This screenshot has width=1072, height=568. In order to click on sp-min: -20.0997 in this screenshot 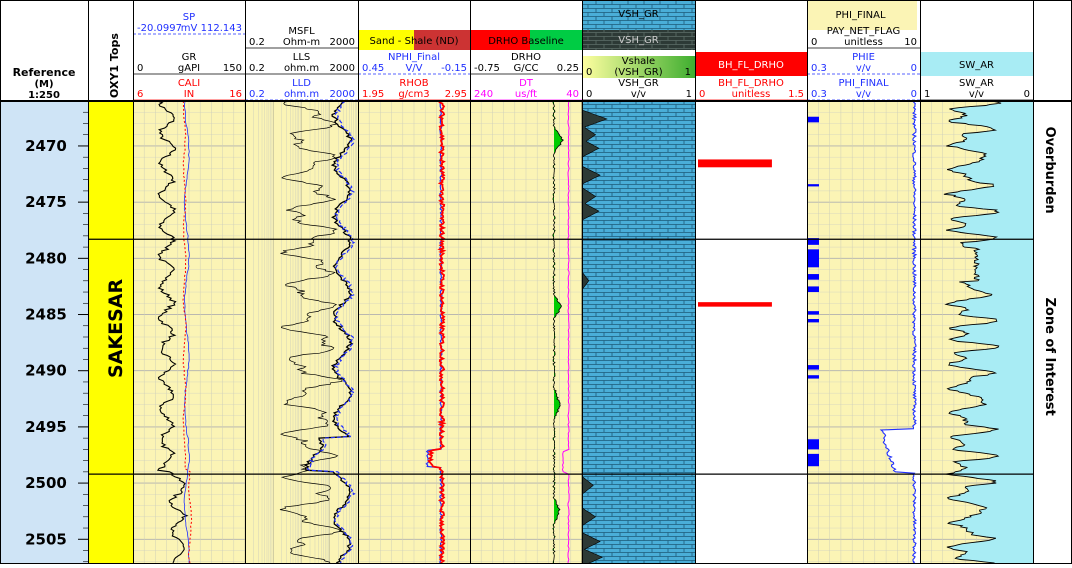, I will do `click(159, 28)`.